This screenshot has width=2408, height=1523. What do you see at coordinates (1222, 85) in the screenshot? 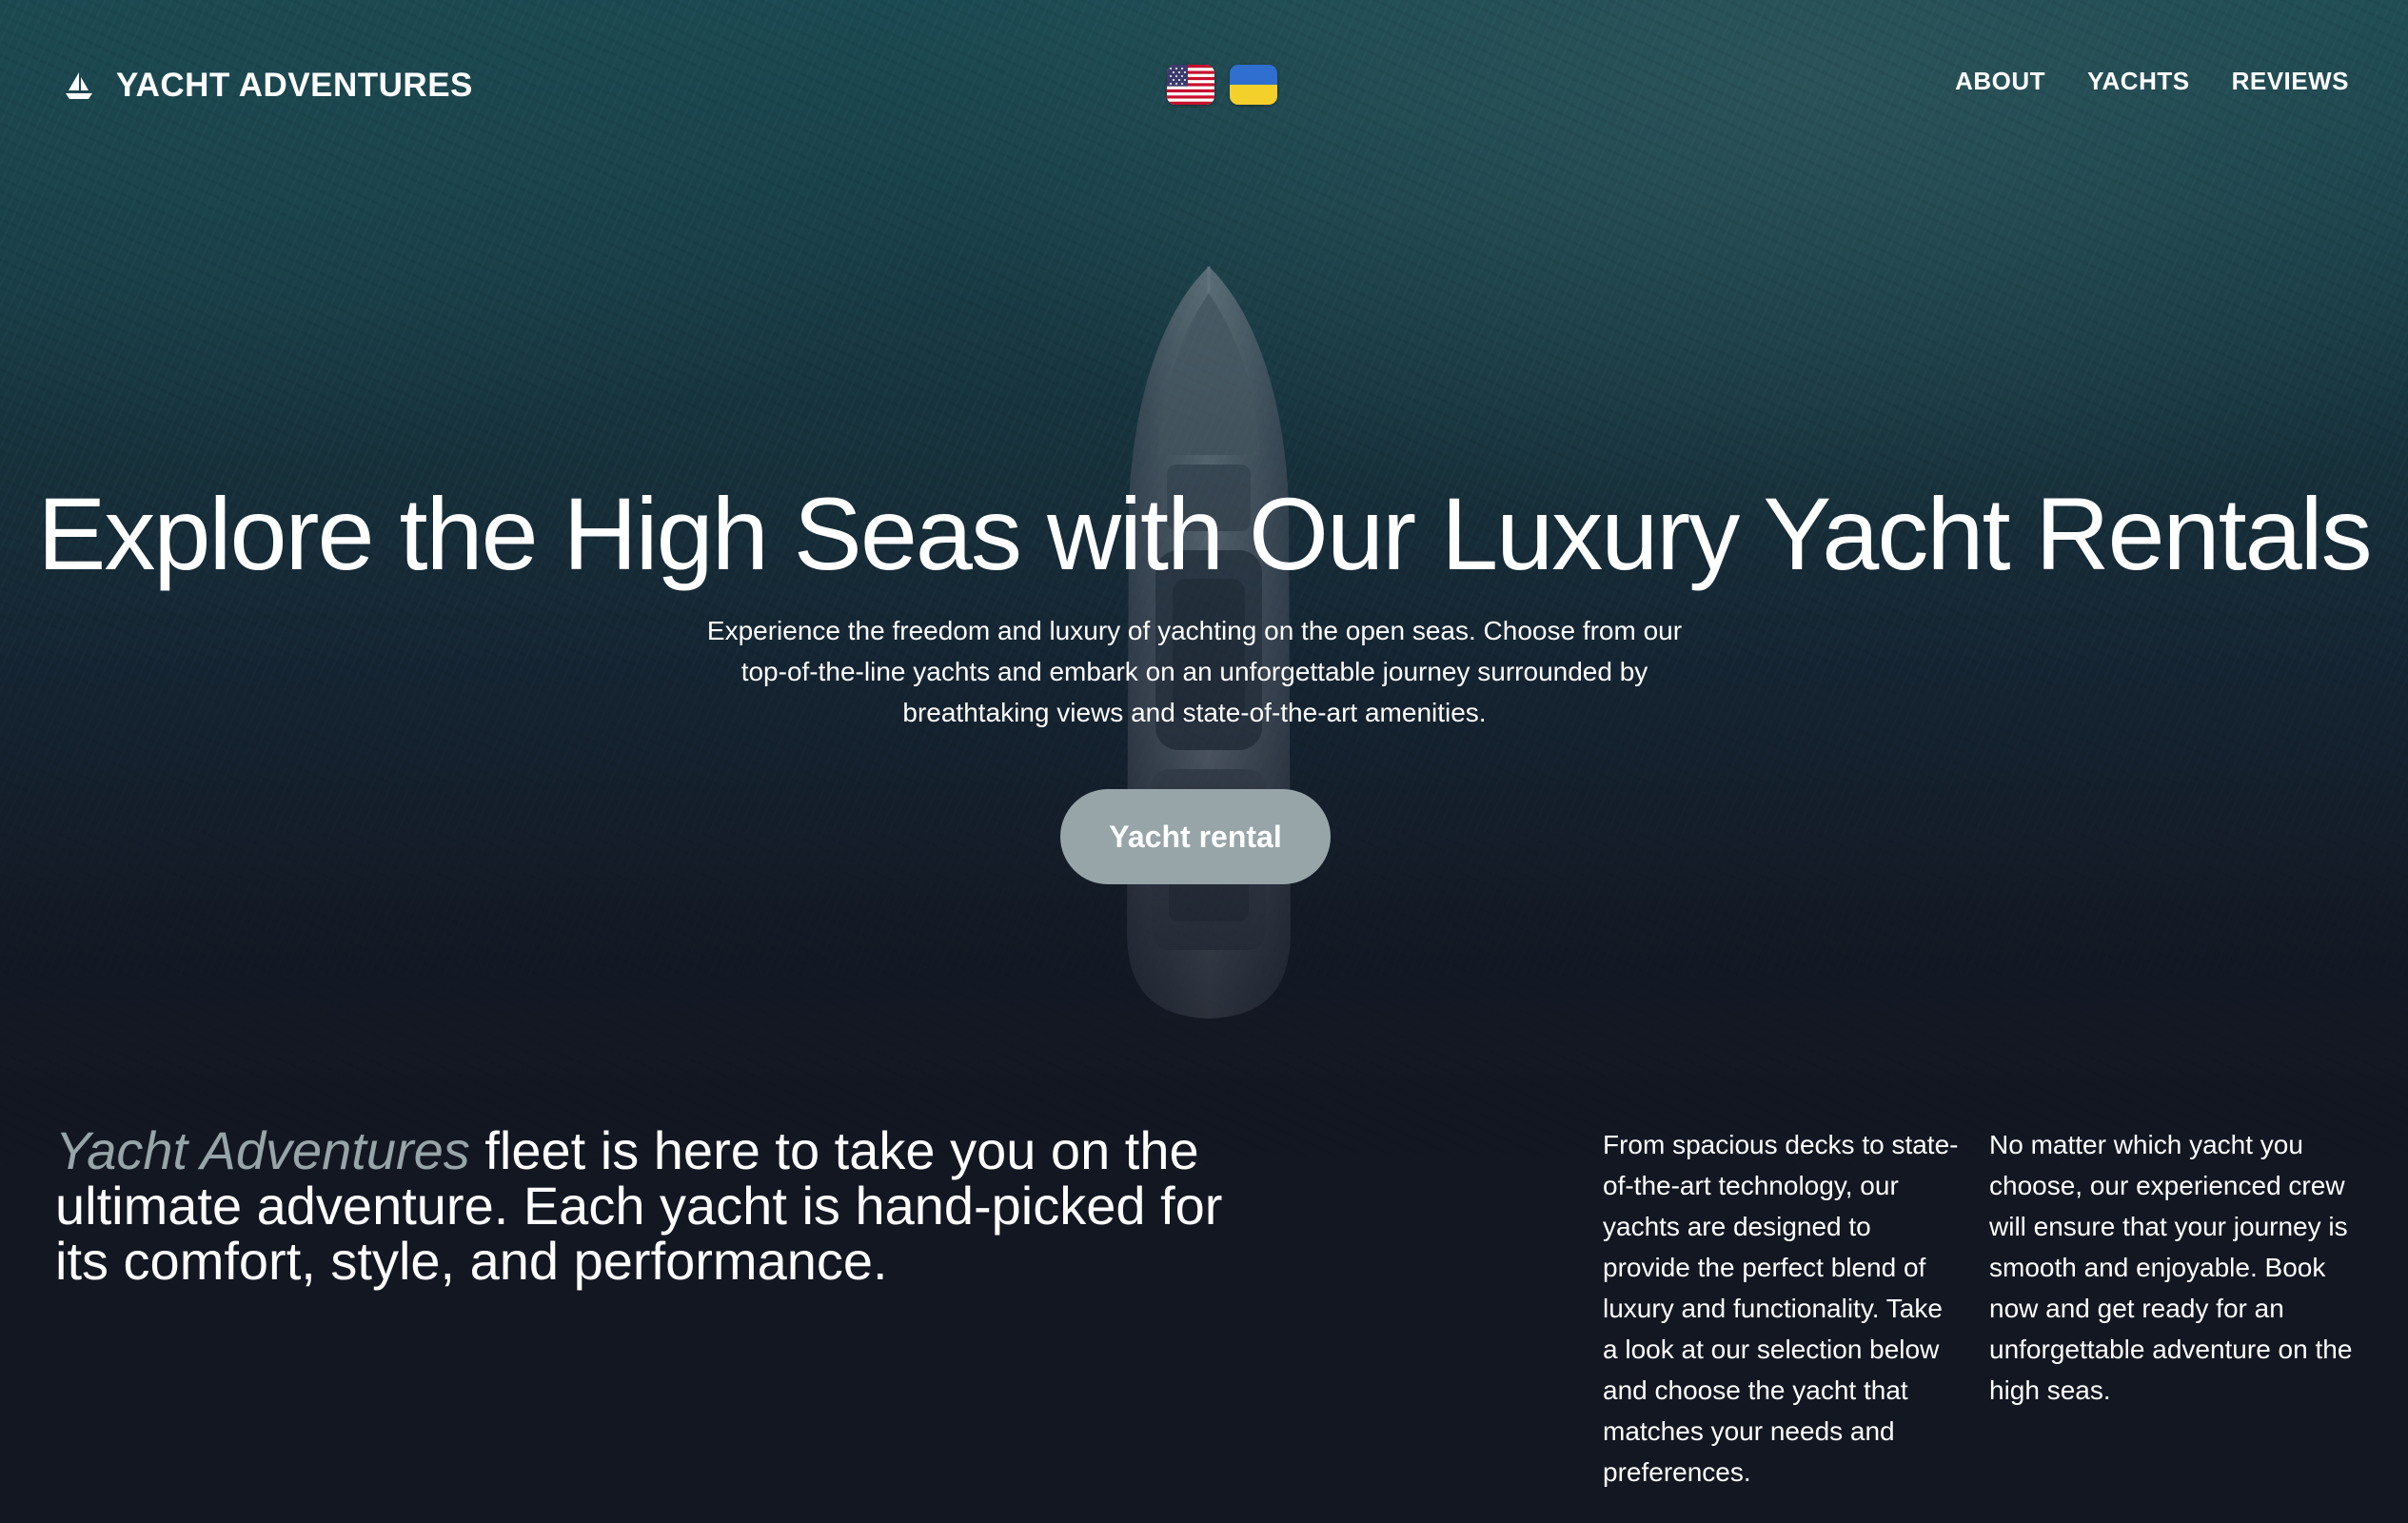
I see `language-switcher` at bounding box center [1222, 85].